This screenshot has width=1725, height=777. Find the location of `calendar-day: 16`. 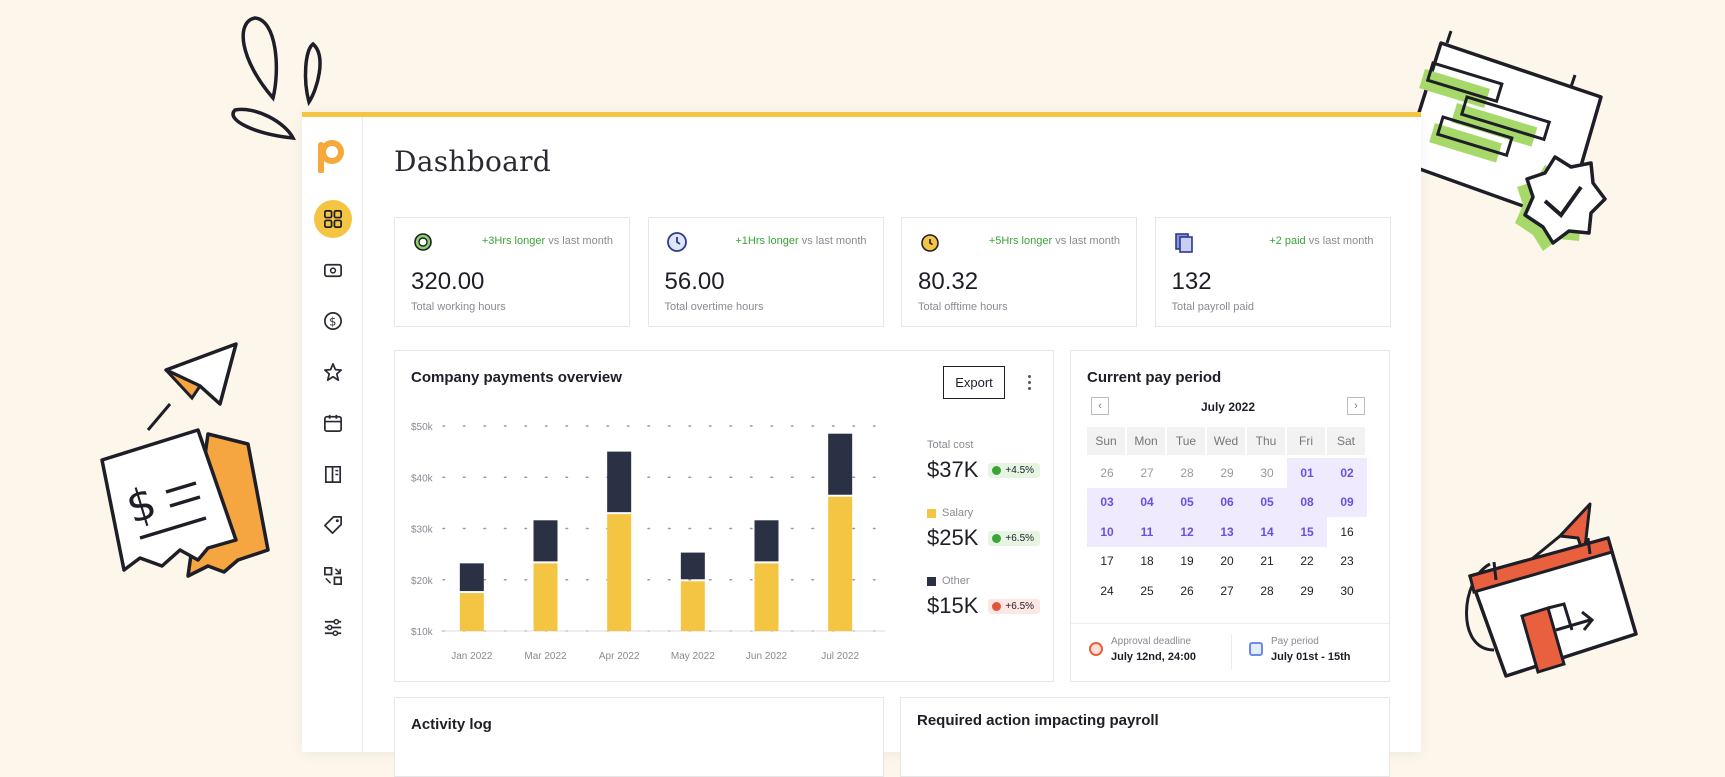

calendar-day: 16 is located at coordinates (1347, 532).